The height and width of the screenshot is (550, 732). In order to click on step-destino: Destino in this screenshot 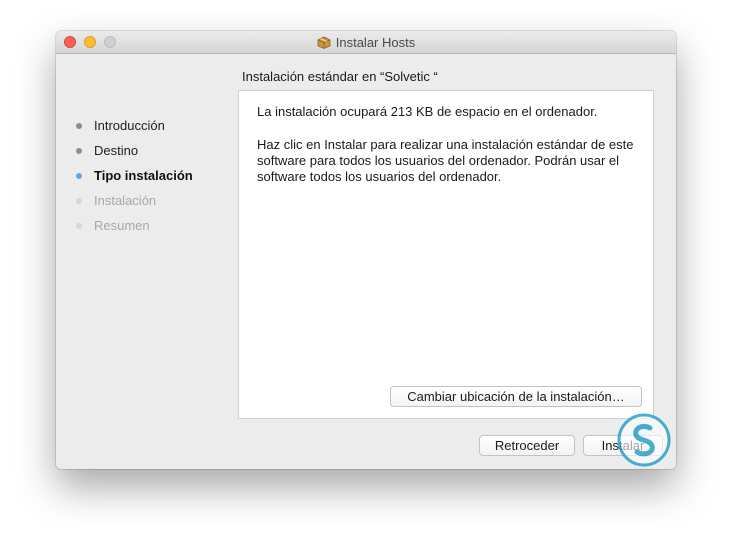, I will do `click(156, 150)`.